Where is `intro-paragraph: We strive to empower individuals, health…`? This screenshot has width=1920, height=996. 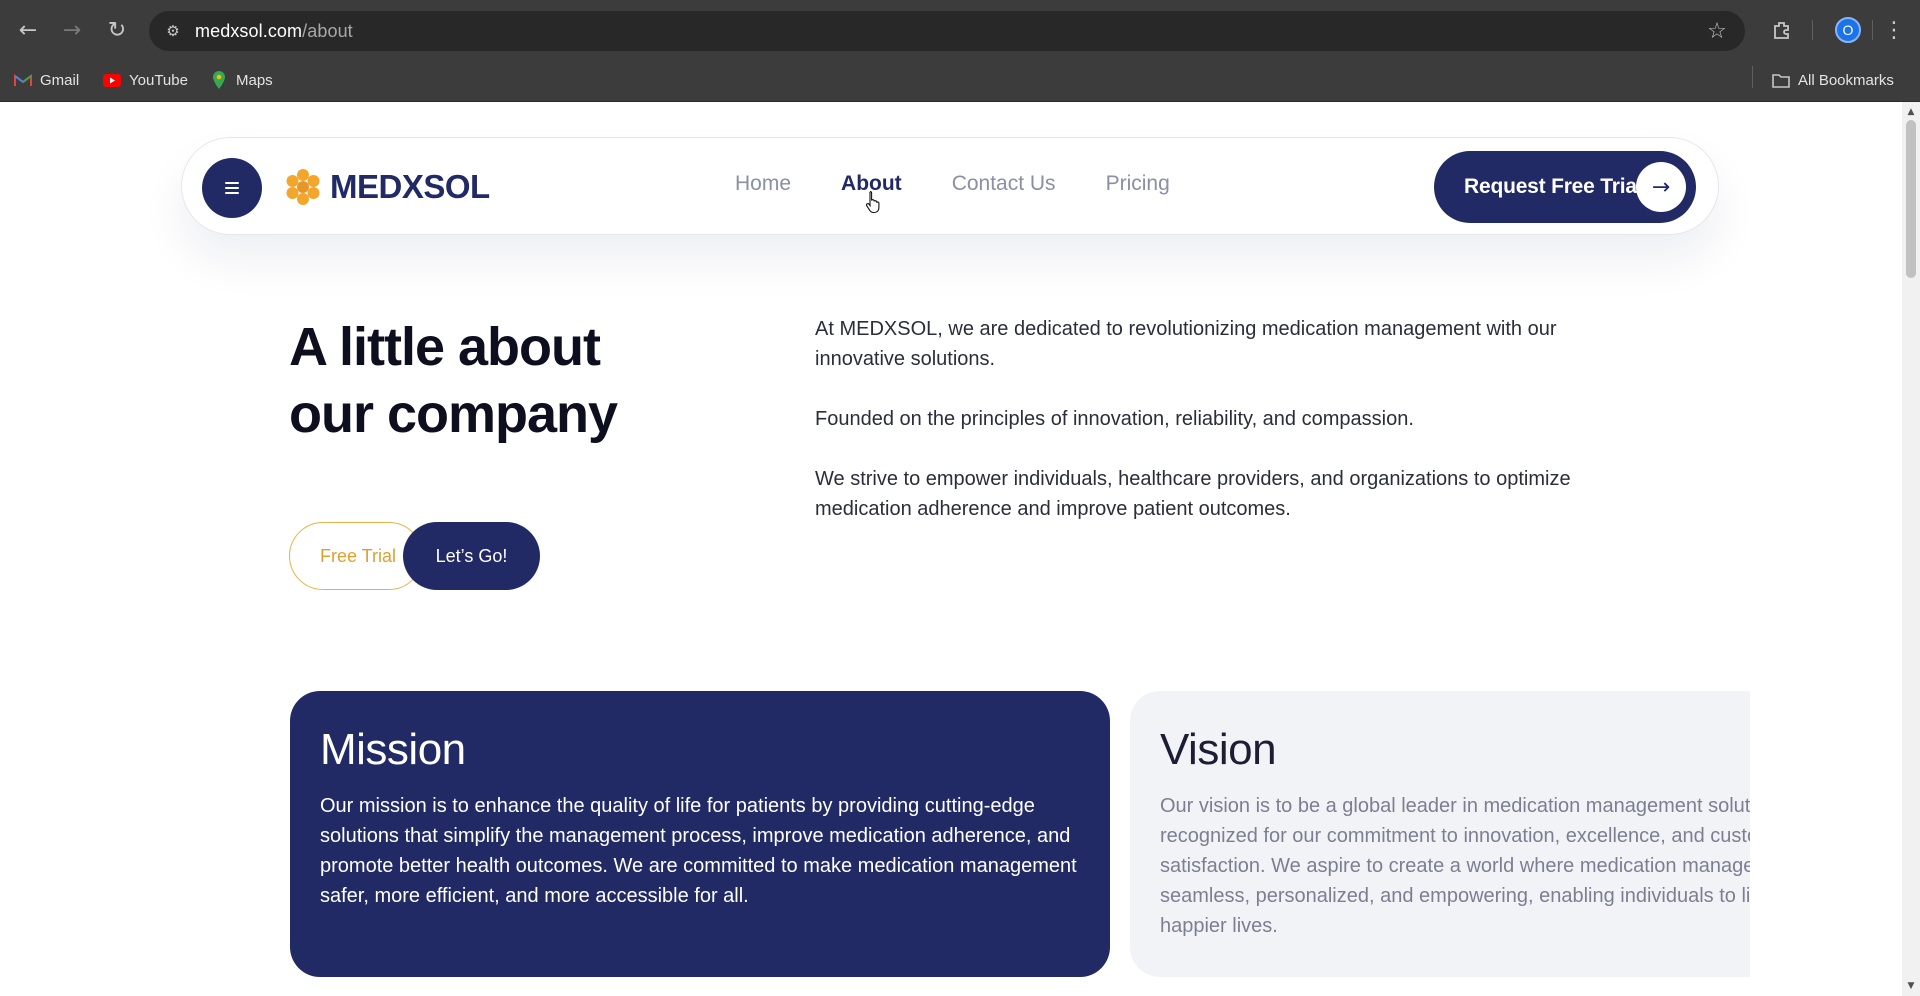
intro-paragraph: We strive to empower individuals, health… is located at coordinates (1193, 494).